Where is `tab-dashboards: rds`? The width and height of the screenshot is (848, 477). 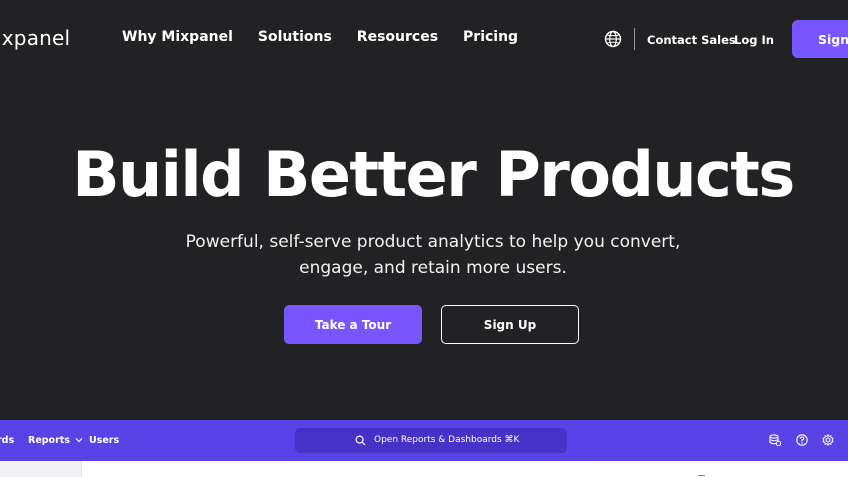
tab-dashboards: rds is located at coordinates (7, 440).